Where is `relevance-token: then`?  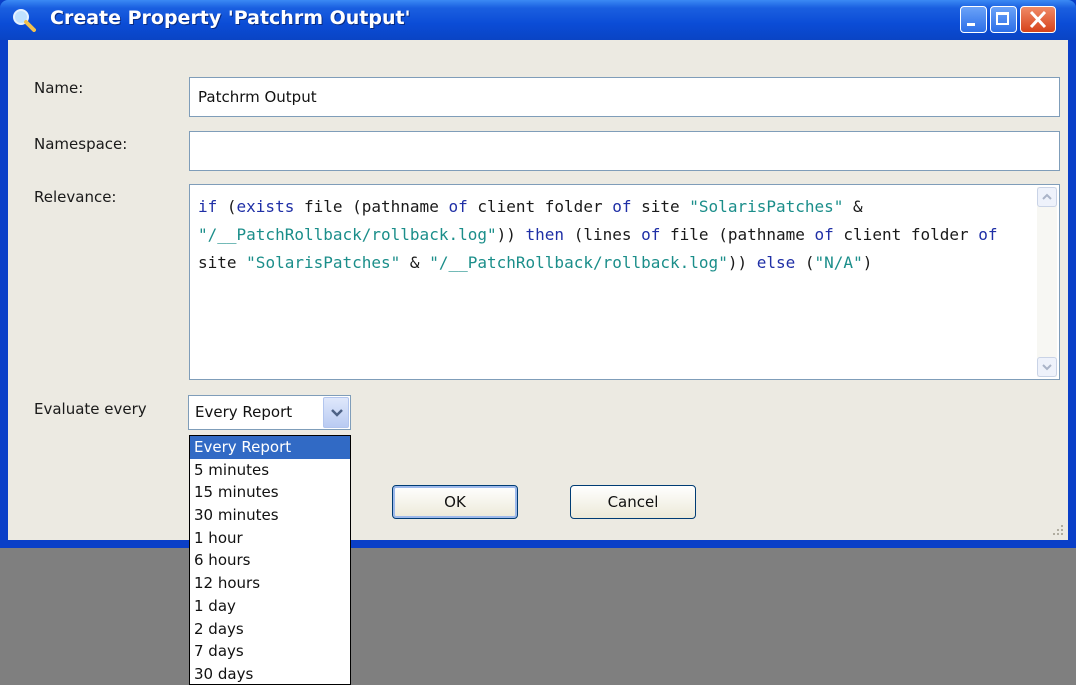
relevance-token: then is located at coordinates (545, 234).